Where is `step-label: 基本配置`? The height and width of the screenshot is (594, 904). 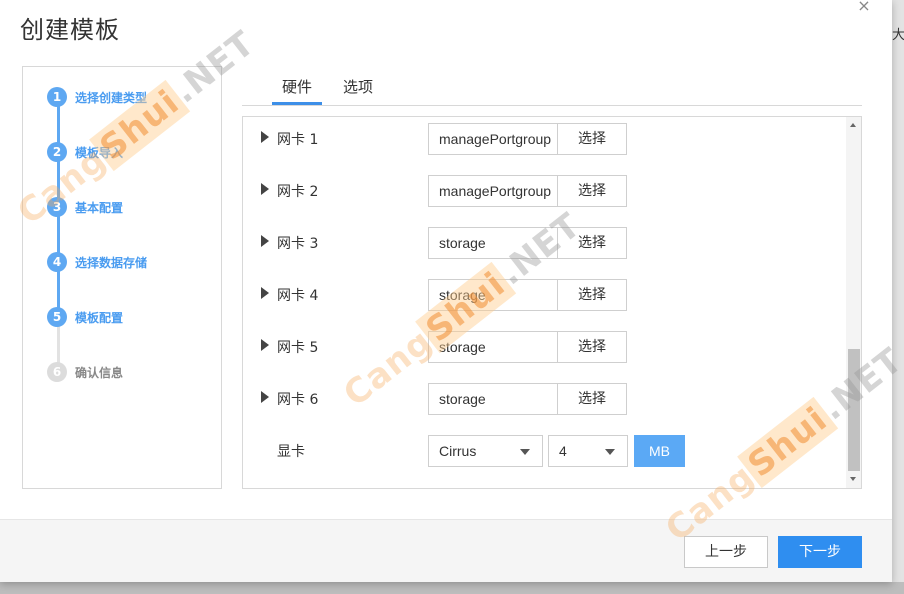
step-label: 基本配置 is located at coordinates (99, 207).